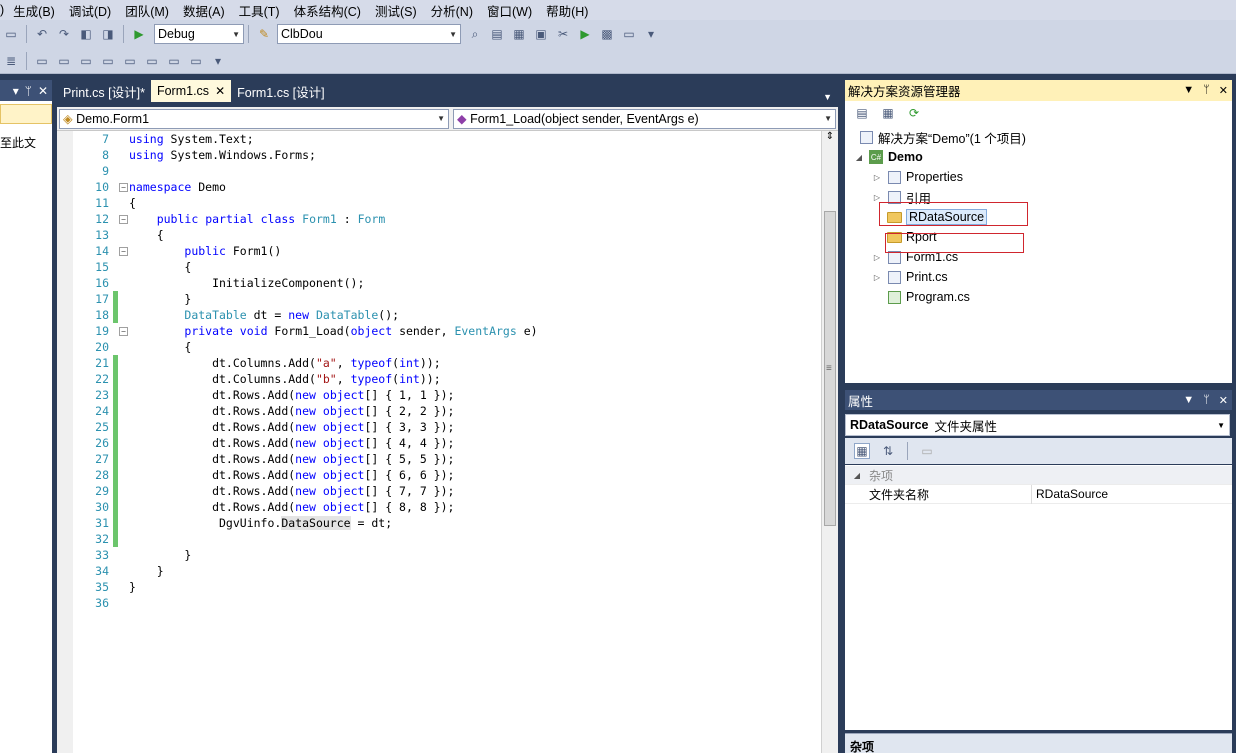  Describe the element at coordinates (445, 299) in the screenshot. I see `code-line: 17 }` at that location.